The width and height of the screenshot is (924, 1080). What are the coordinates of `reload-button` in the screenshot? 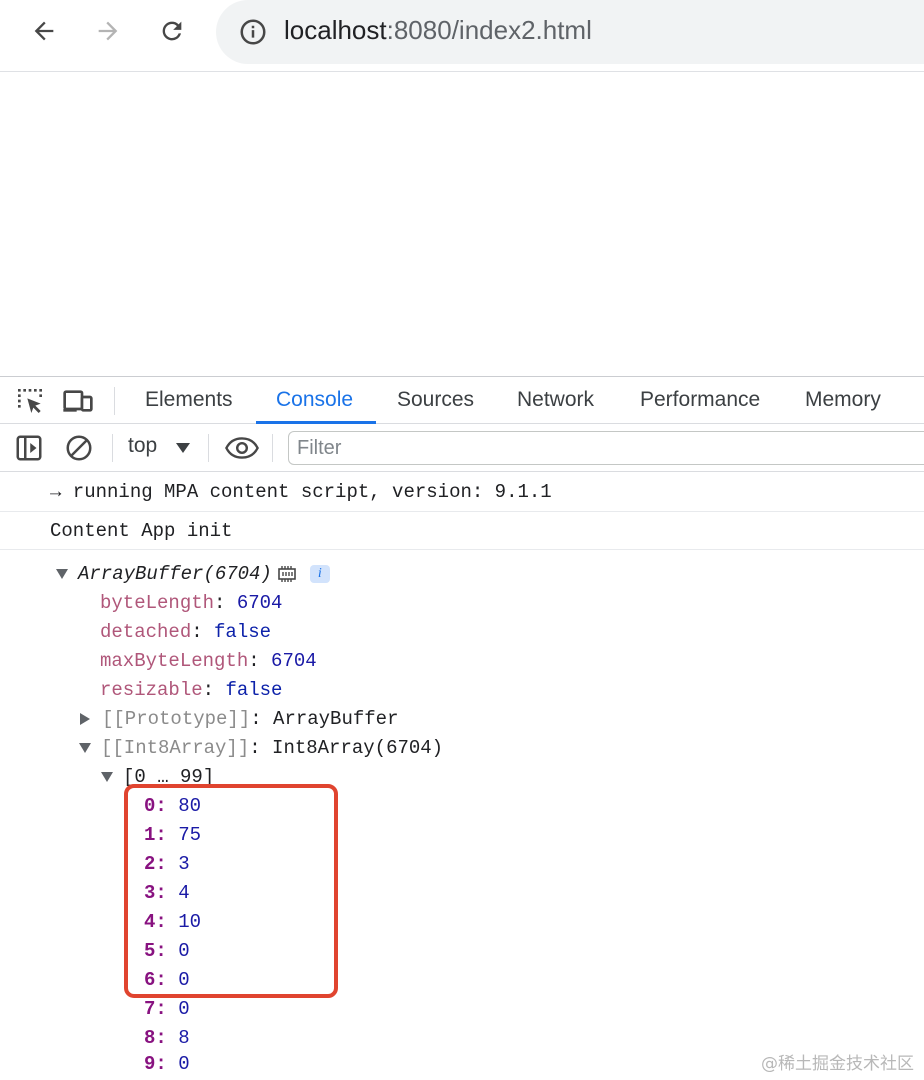 It's located at (172, 31).